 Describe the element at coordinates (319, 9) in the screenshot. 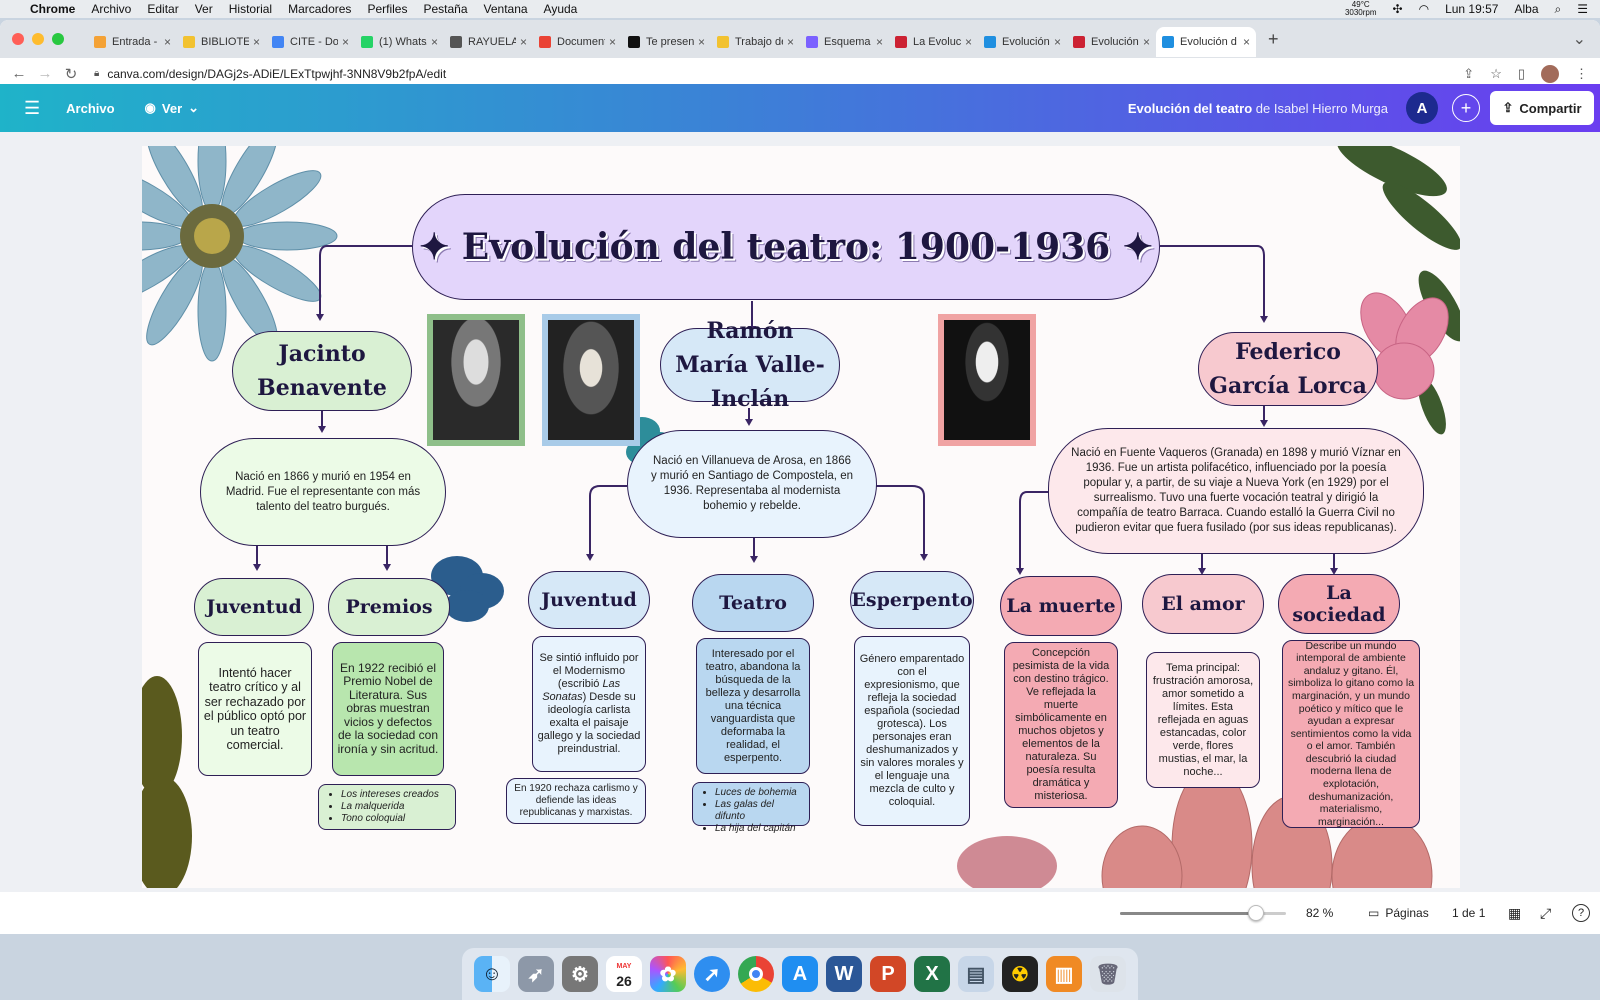

I see `menu-marcadores: Marcadores` at that location.